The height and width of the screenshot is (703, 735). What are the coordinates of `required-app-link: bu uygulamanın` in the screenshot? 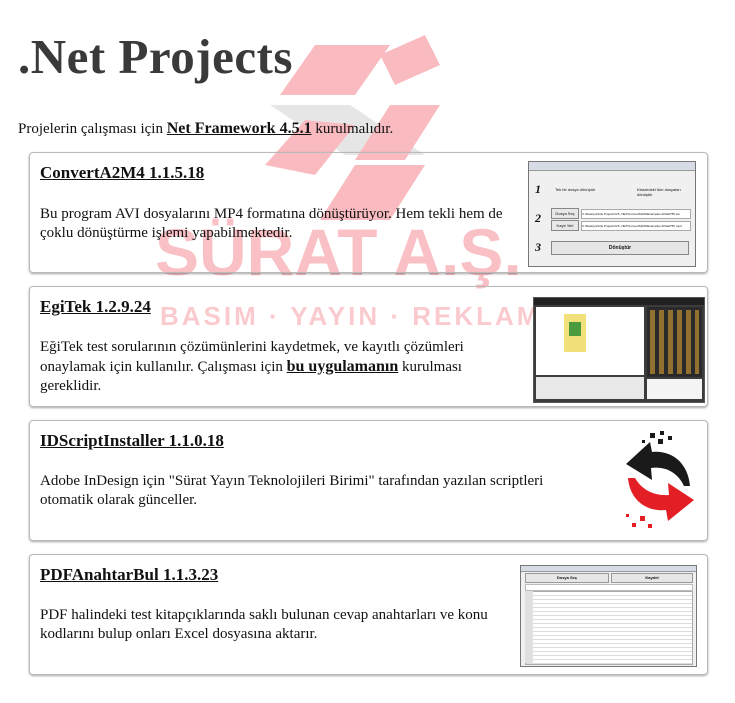 It's located at (343, 366).